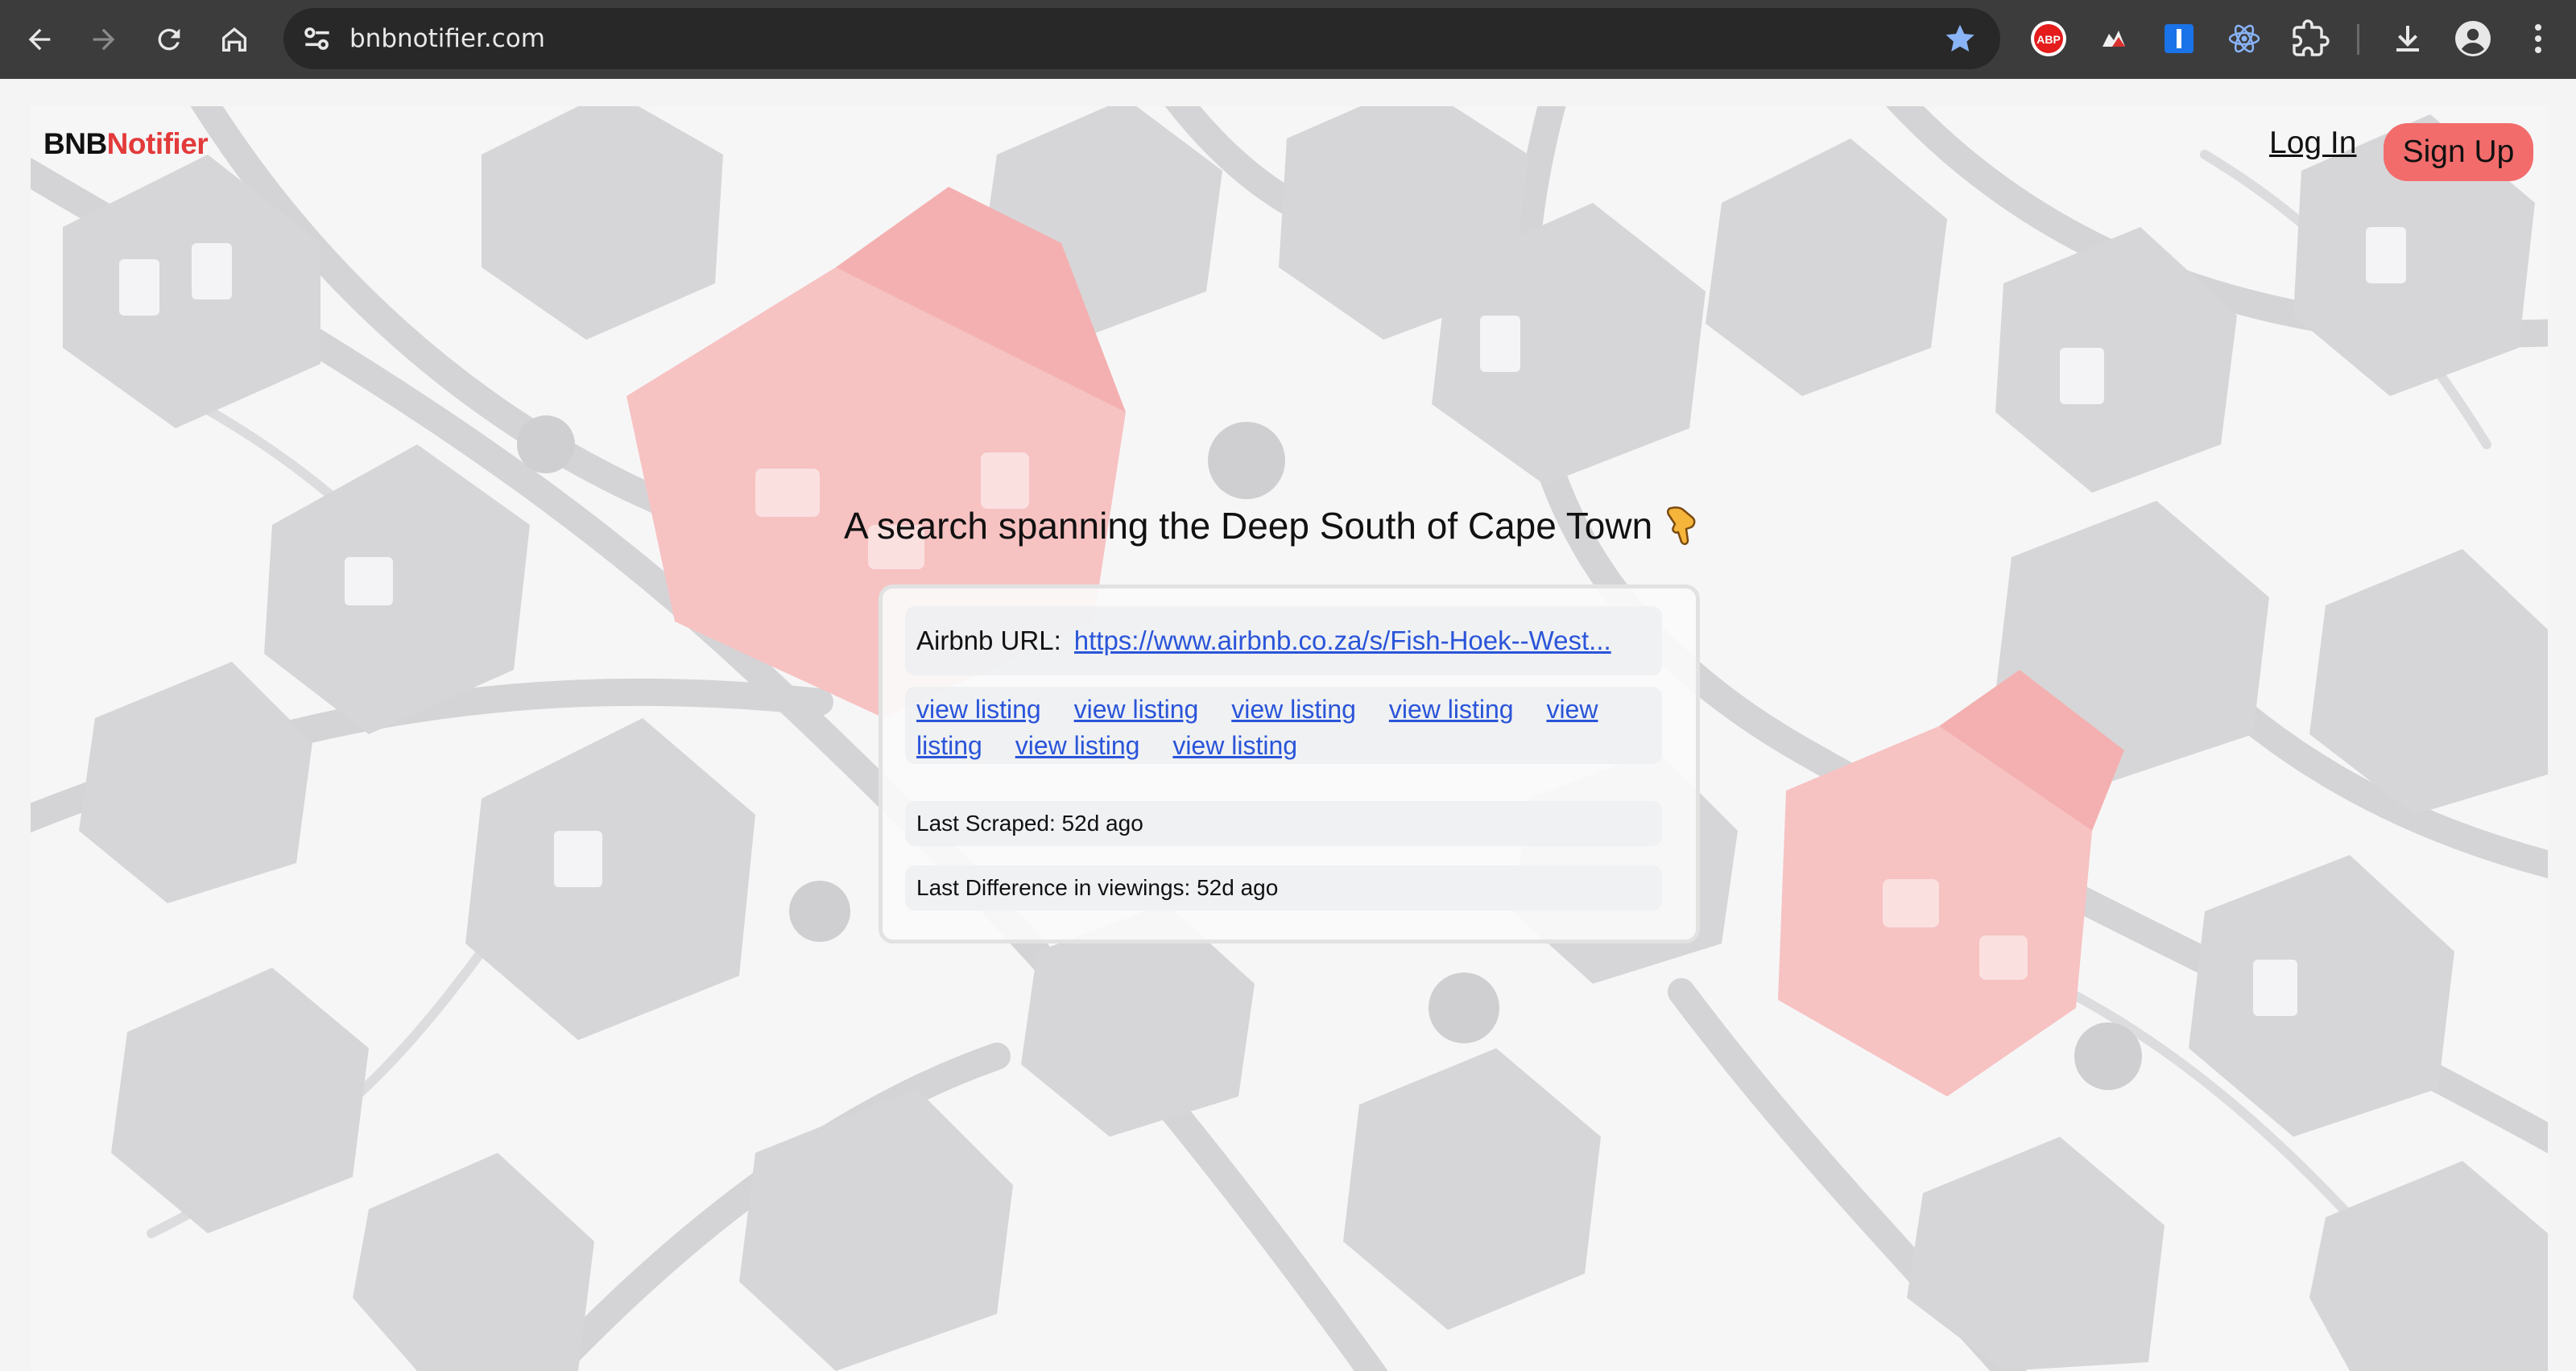 Image resolution: width=2576 pixels, height=1371 pixels. I want to click on reload-icon, so click(169, 39).